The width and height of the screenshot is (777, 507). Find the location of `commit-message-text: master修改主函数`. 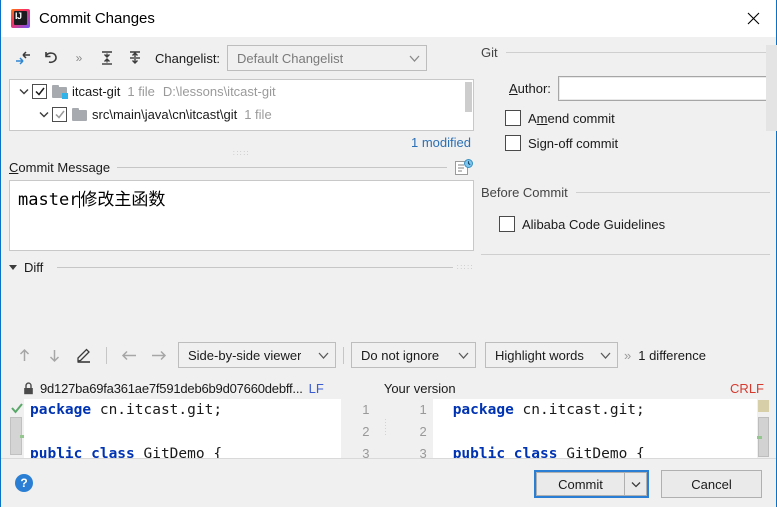

commit-message-text: master修改主函数 is located at coordinates (92, 200).